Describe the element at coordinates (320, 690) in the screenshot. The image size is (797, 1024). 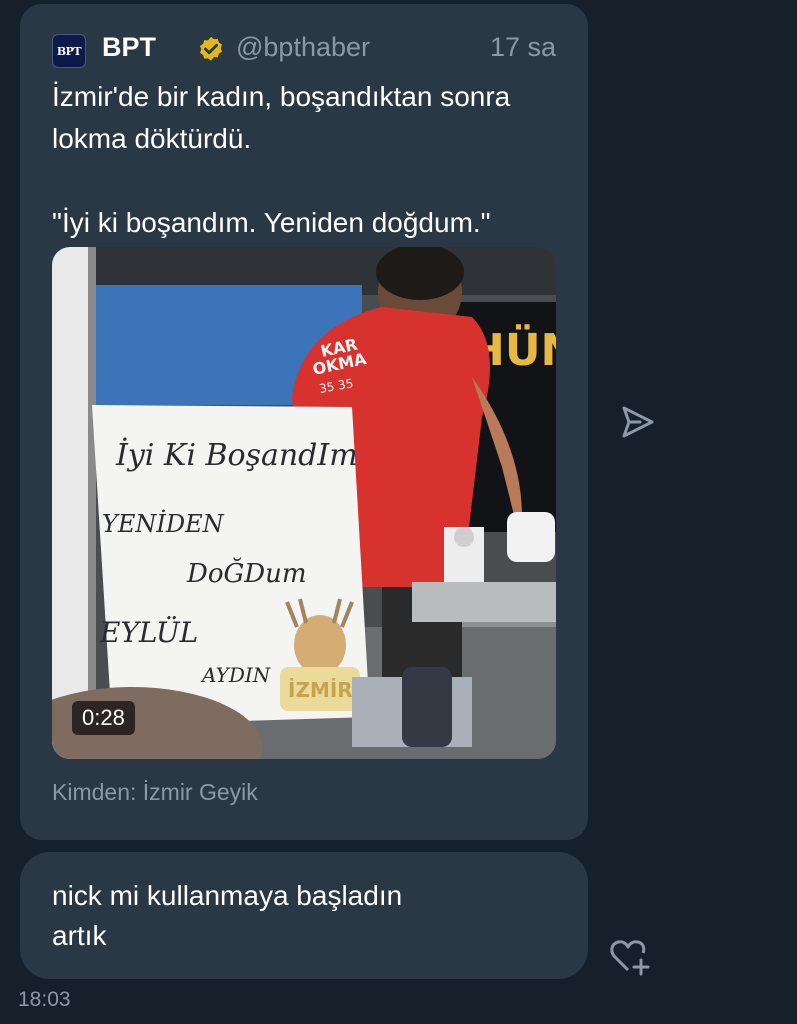
I see `svg-text: İZMİR` at that location.